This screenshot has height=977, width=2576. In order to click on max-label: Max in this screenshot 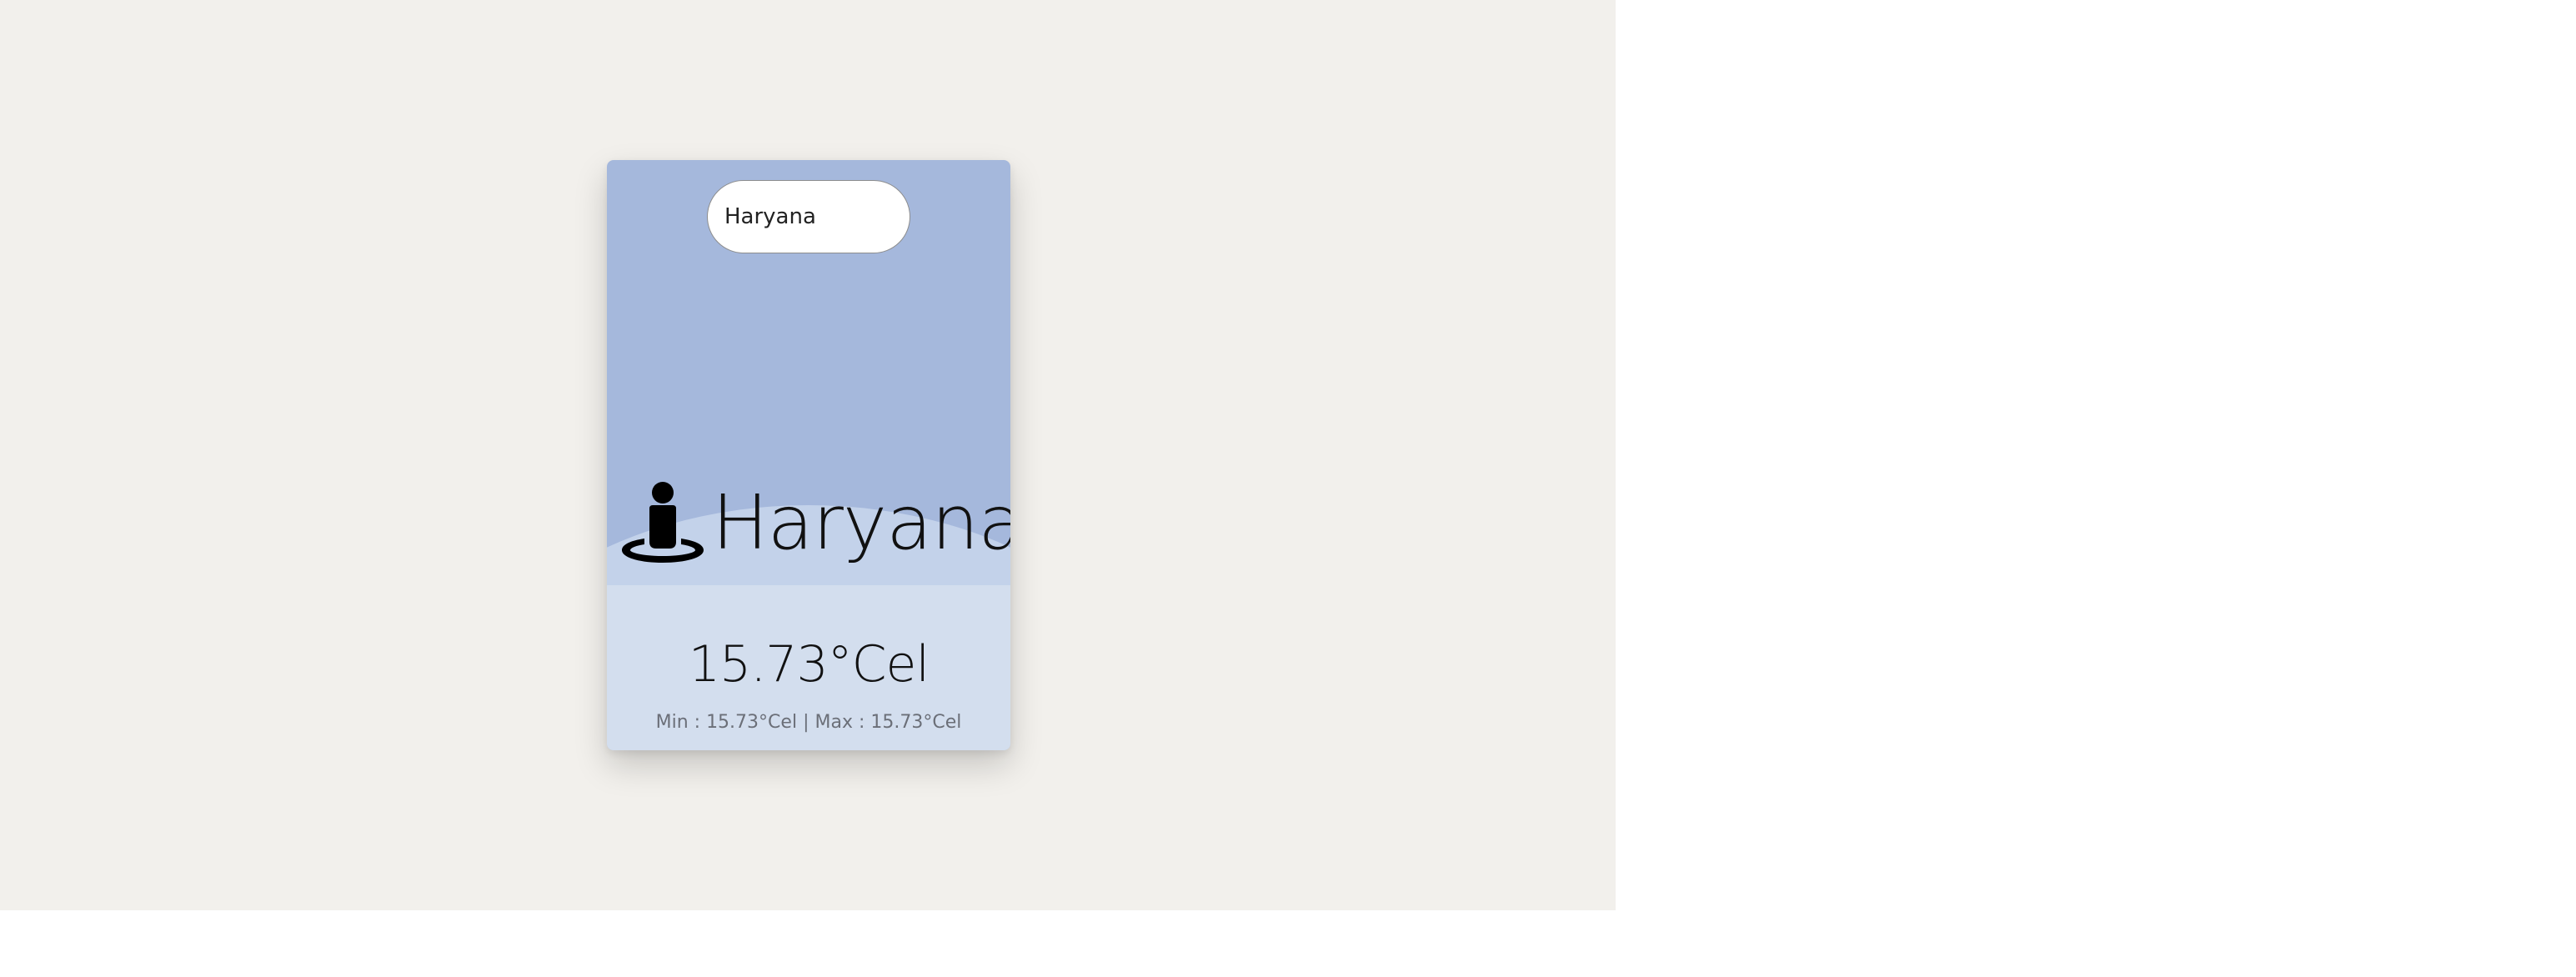, I will do `click(833, 722)`.